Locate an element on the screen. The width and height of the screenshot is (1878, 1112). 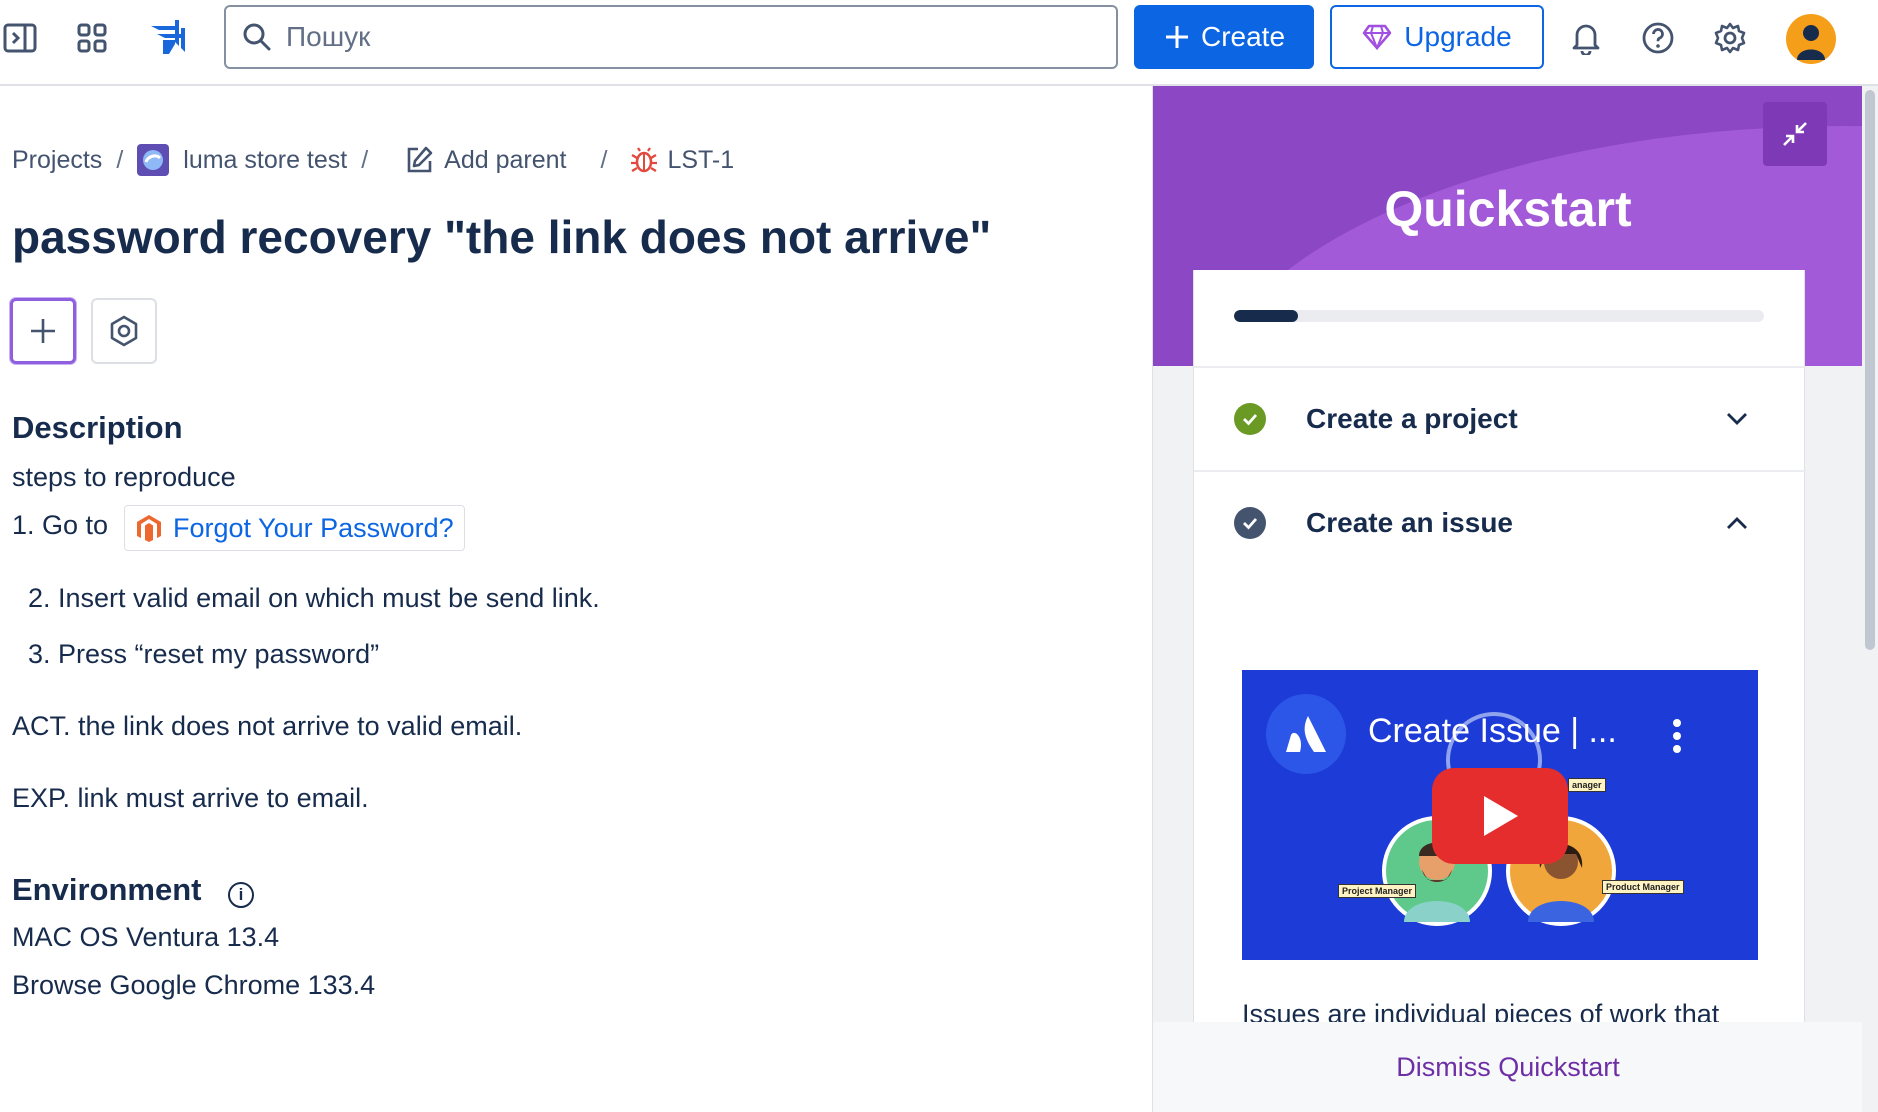
upgrade-button: Upgrade is located at coordinates (1437, 37).